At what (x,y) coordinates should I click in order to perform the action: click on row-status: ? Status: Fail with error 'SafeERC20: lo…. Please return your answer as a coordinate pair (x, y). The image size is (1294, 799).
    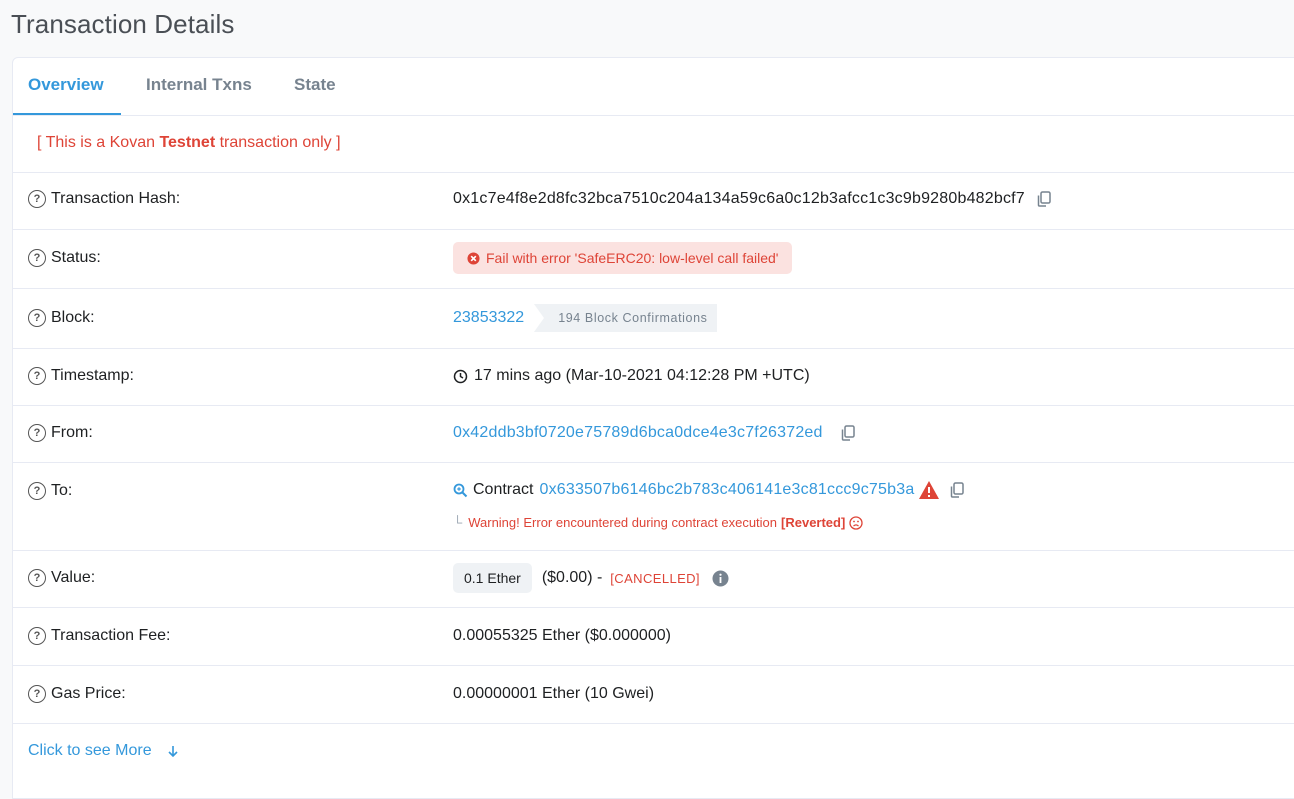
    Looking at the image, I should click on (653, 259).